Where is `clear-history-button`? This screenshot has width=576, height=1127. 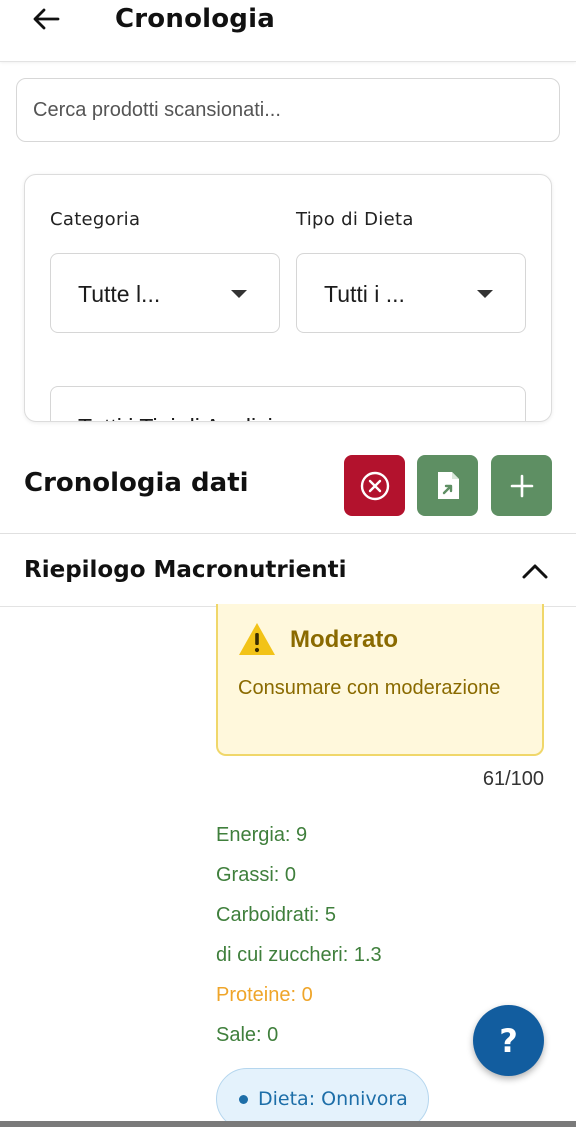
clear-history-button is located at coordinates (374, 485).